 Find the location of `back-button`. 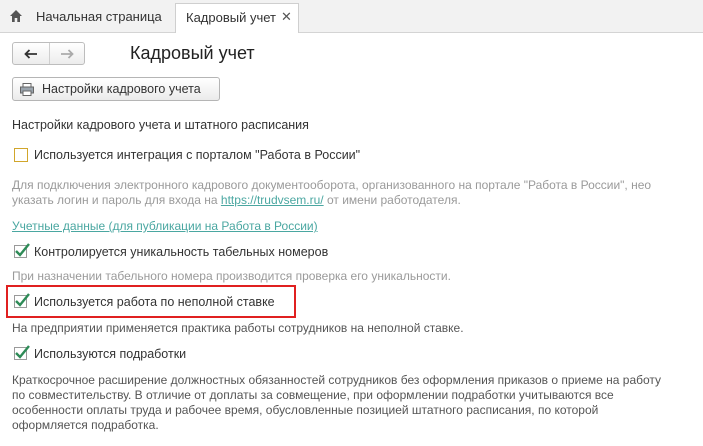

back-button is located at coordinates (31, 53).